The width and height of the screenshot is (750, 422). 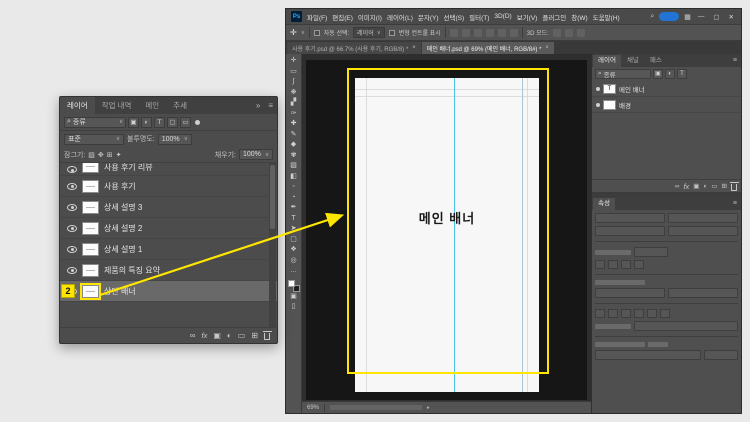 What do you see at coordinates (501, 32) in the screenshot?
I see `align-middle-icon` at bounding box center [501, 32].